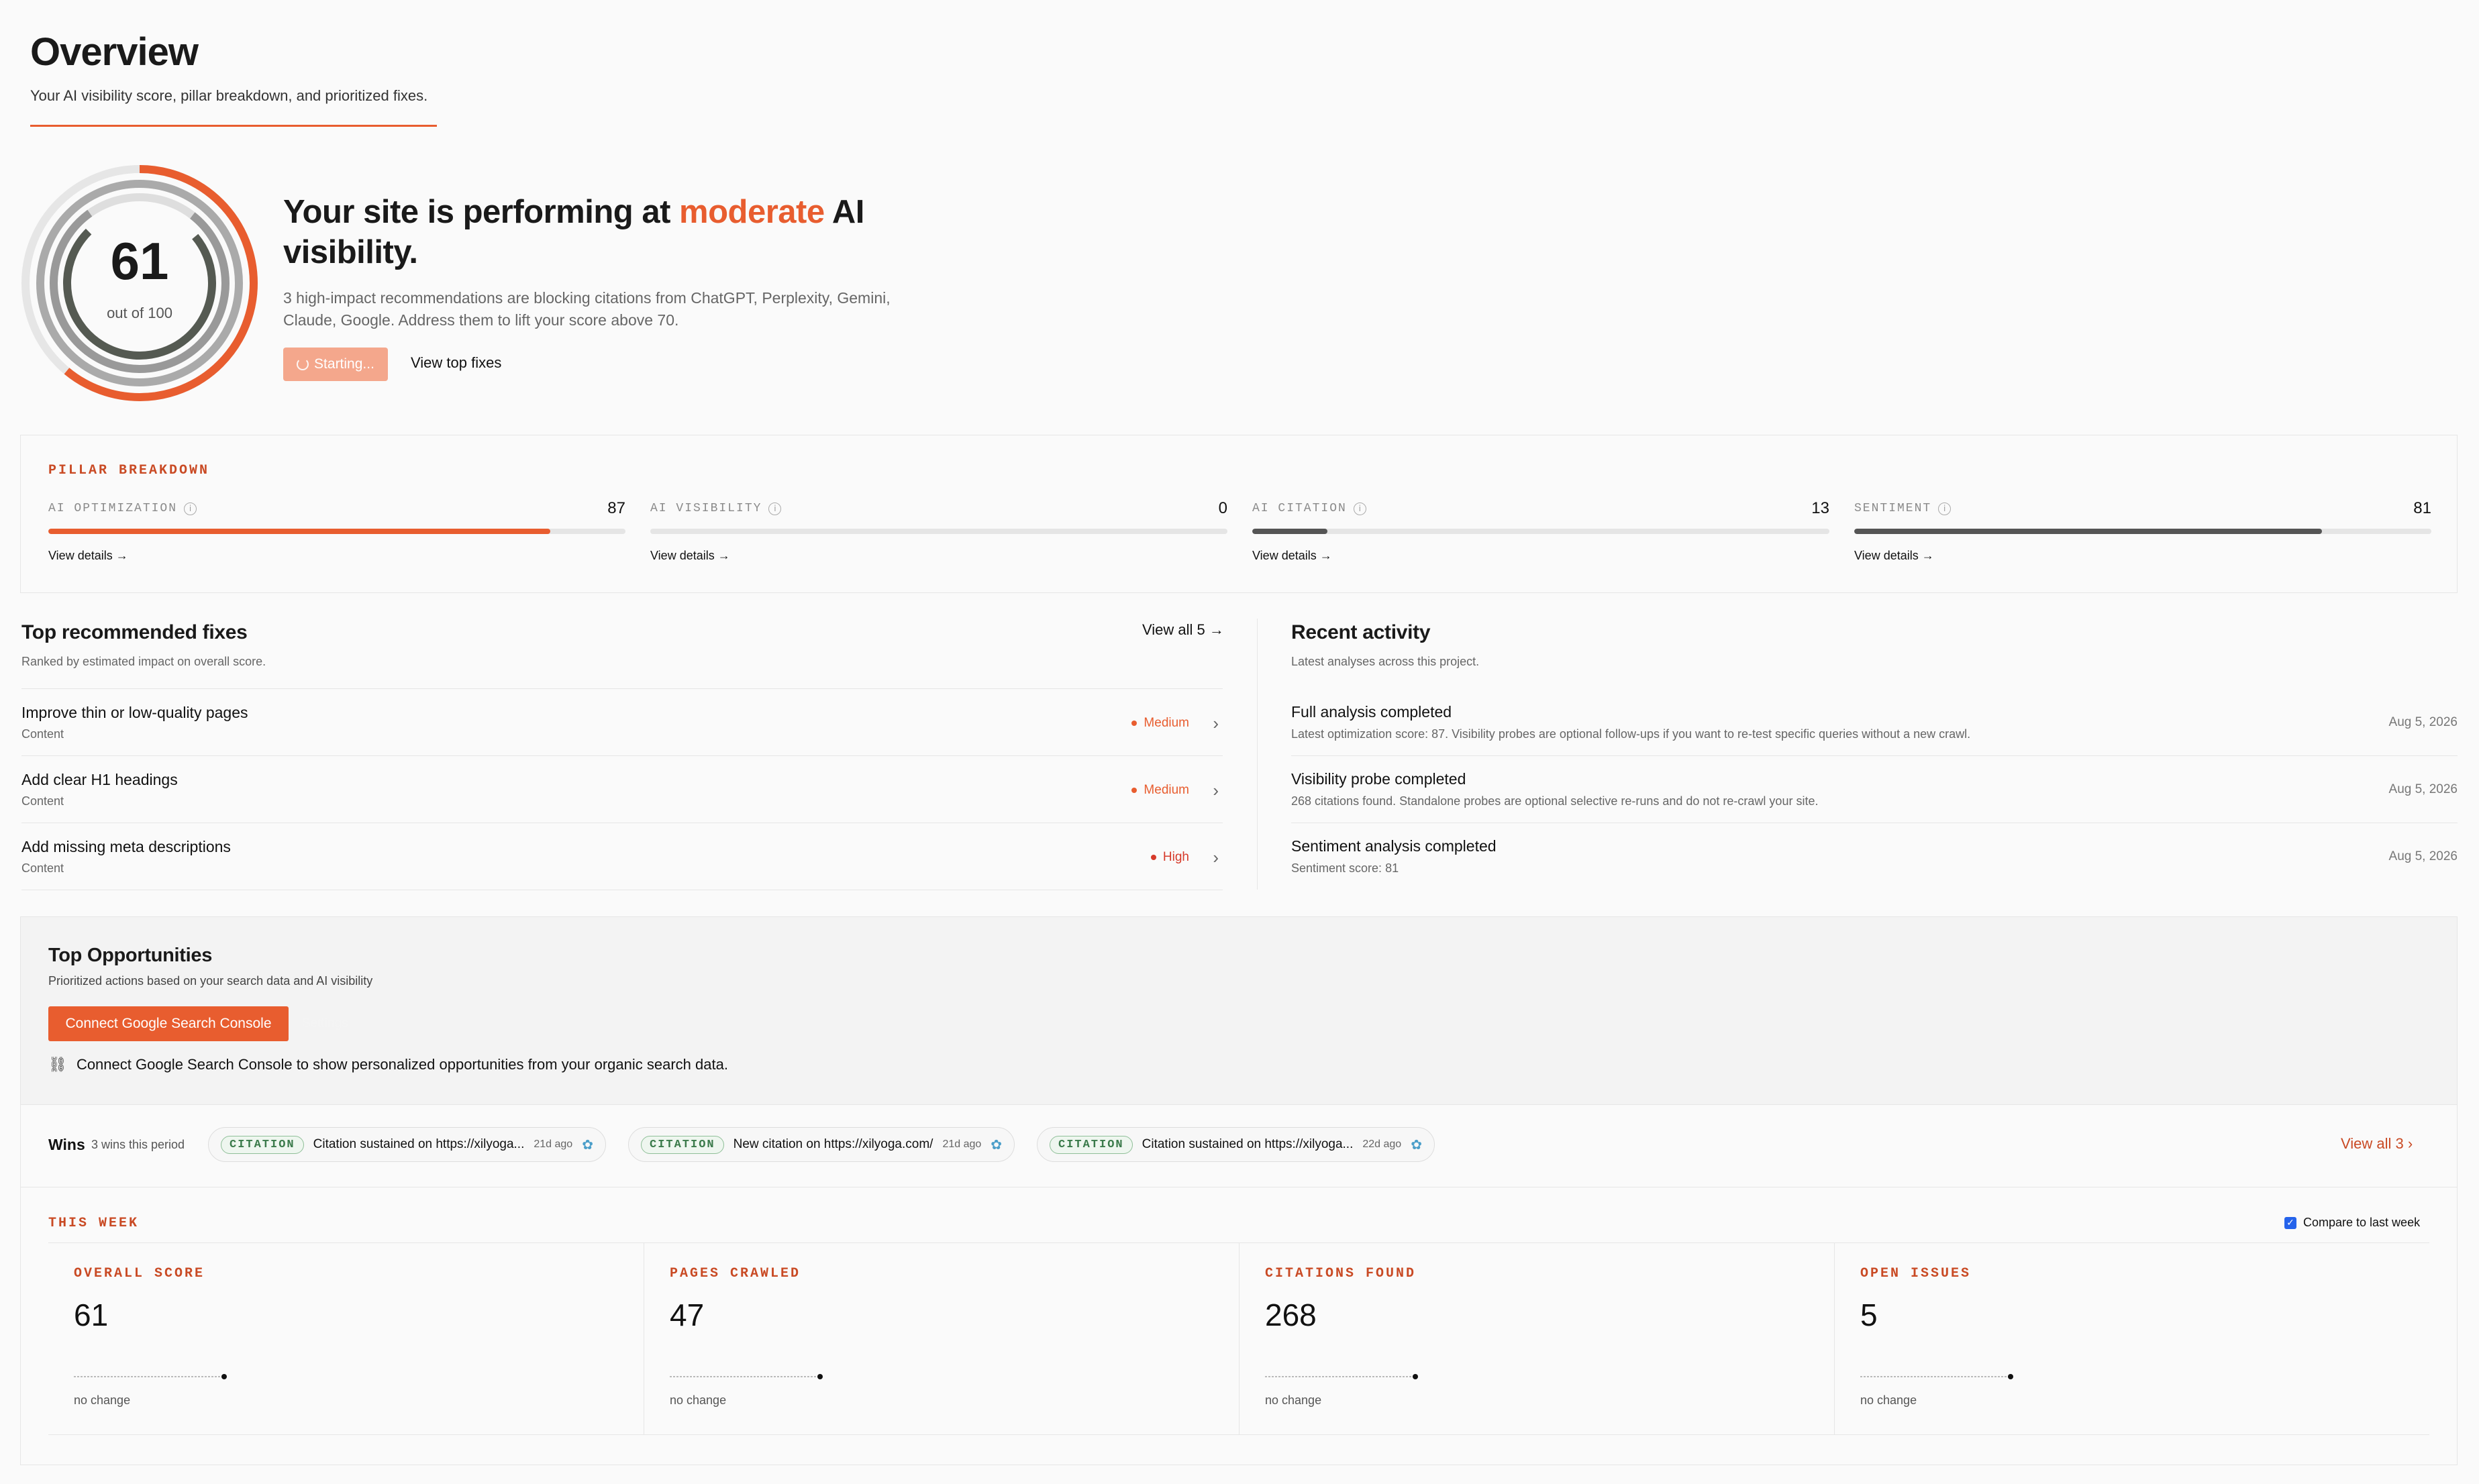 The width and height of the screenshot is (2479, 1484). What do you see at coordinates (138, 1144) in the screenshot?
I see `wins-count: 3 wins this period` at bounding box center [138, 1144].